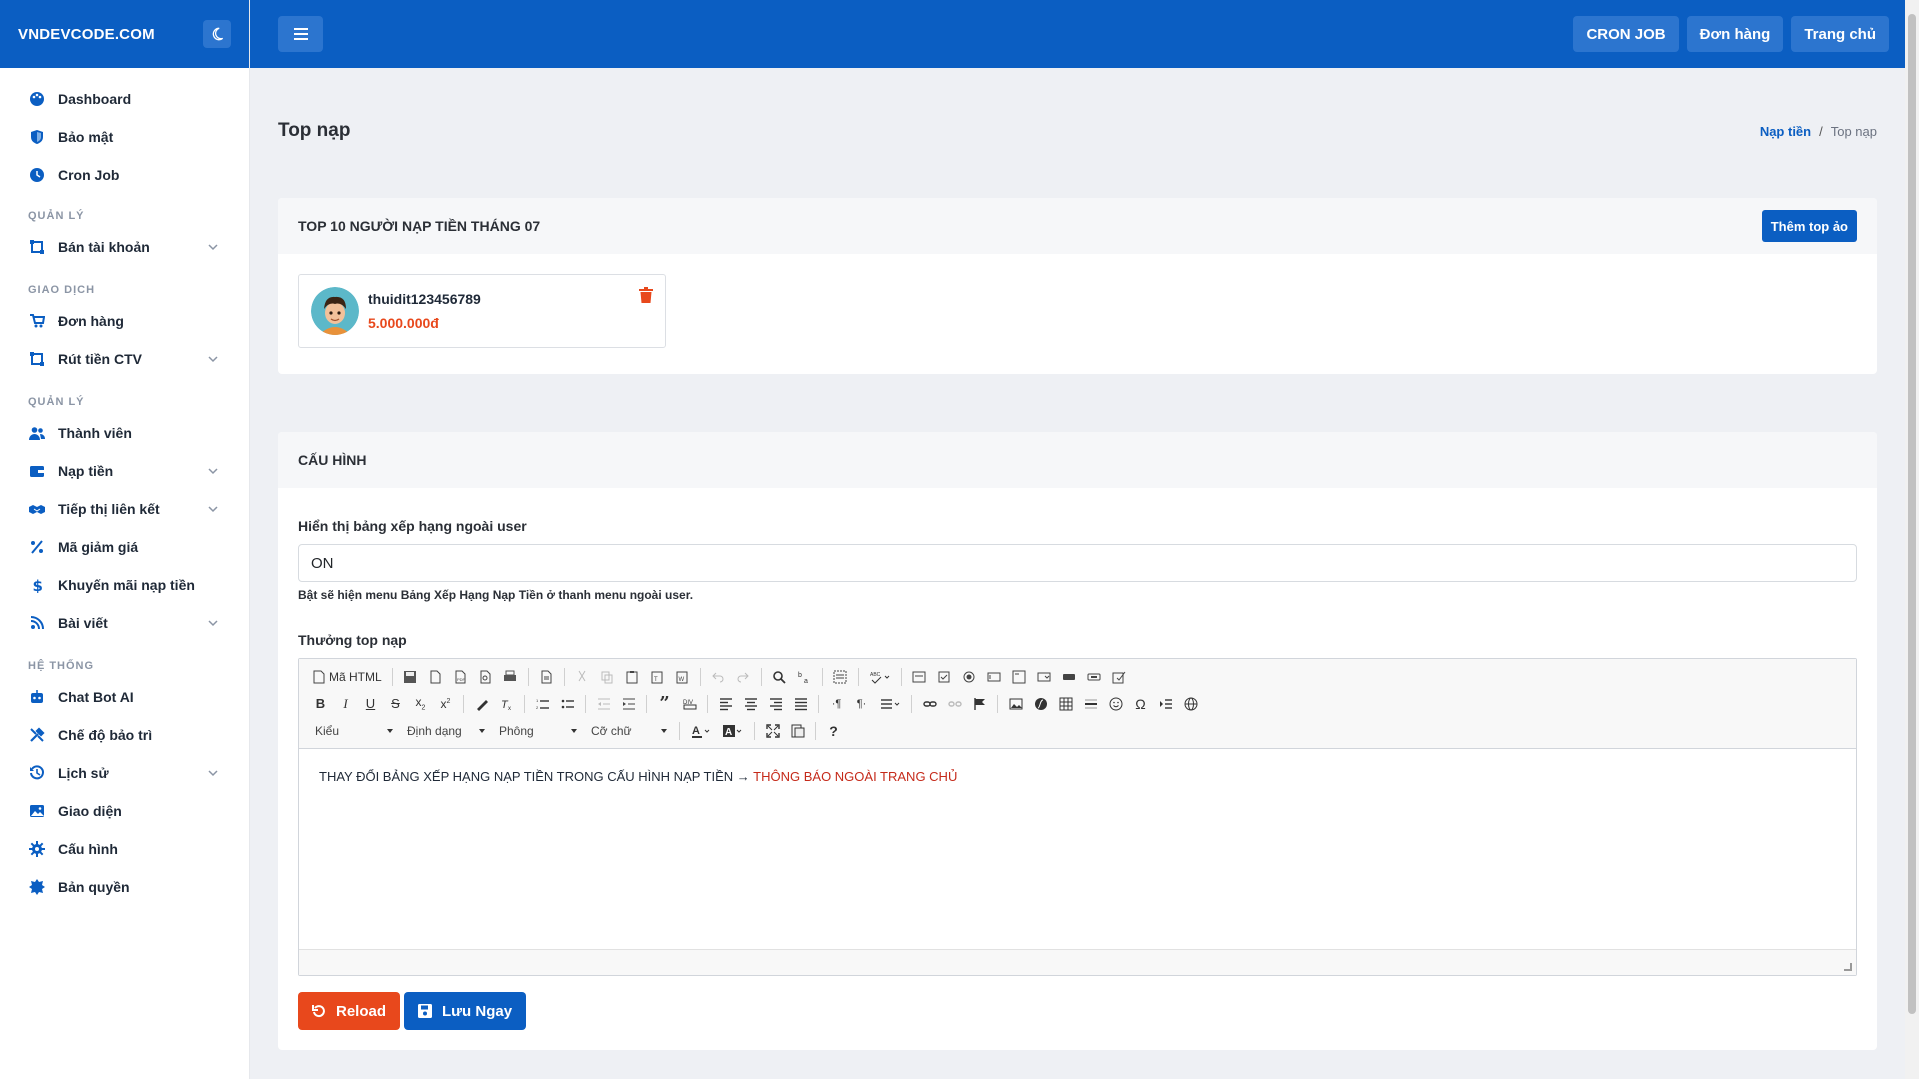 The width and height of the screenshot is (1919, 1079). What do you see at coordinates (994, 677) in the screenshot?
I see `text-field-icon` at bounding box center [994, 677].